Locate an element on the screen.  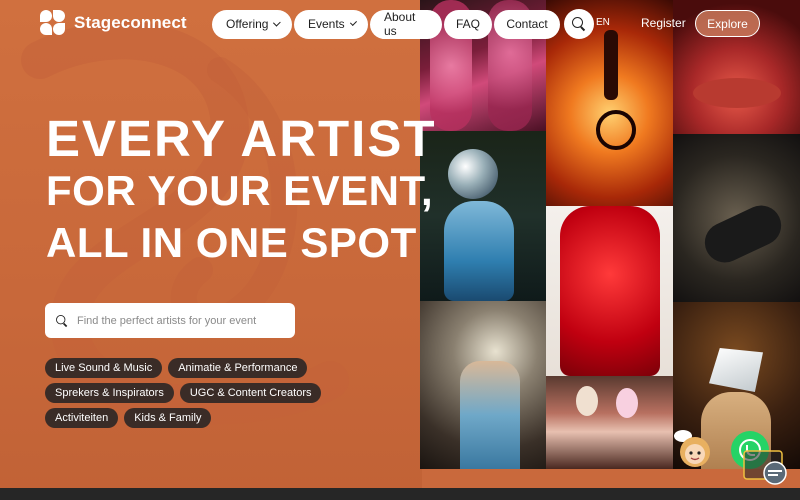
nav-about-us: About us is located at coordinates (406, 24).